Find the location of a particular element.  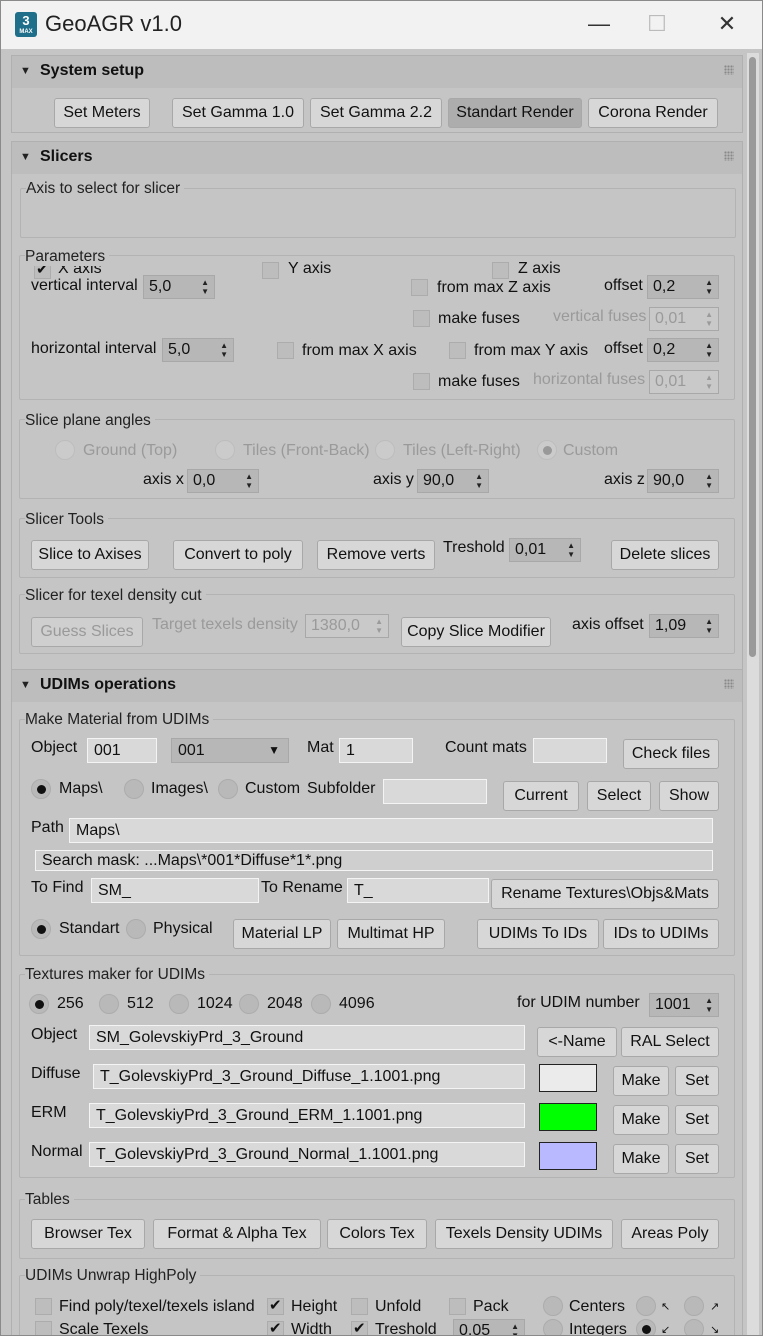

size-2048-radio is located at coordinates (249, 1004).